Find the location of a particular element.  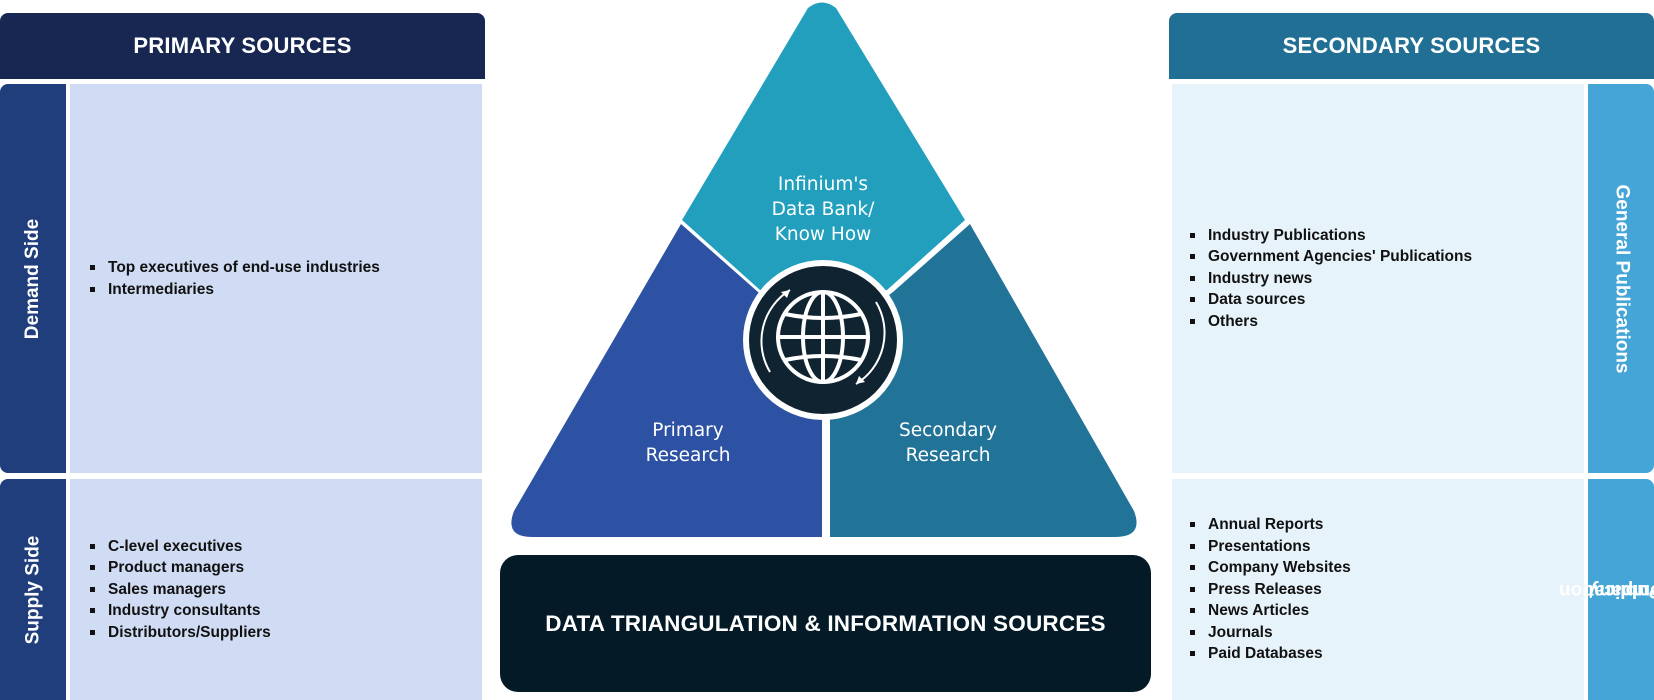

triangulation-footer-box: DATA TRIANGULATION & INFORMATION SOURCES is located at coordinates (825, 623).